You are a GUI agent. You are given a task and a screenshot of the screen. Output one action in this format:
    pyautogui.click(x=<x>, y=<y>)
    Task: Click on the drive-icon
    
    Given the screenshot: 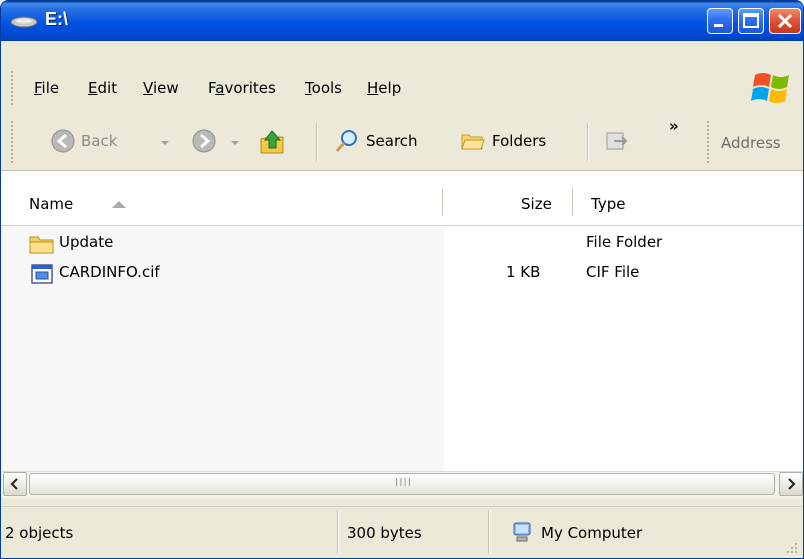 What is the action you would take?
    pyautogui.click(x=24, y=22)
    